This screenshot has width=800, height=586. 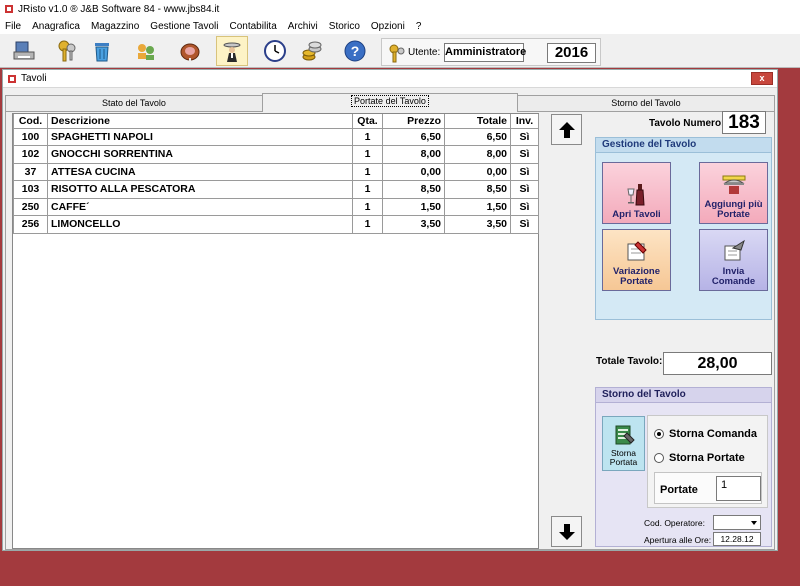 I want to click on tab-portate-del-tavolo: Portate del Tavolo, so click(x=390, y=102).